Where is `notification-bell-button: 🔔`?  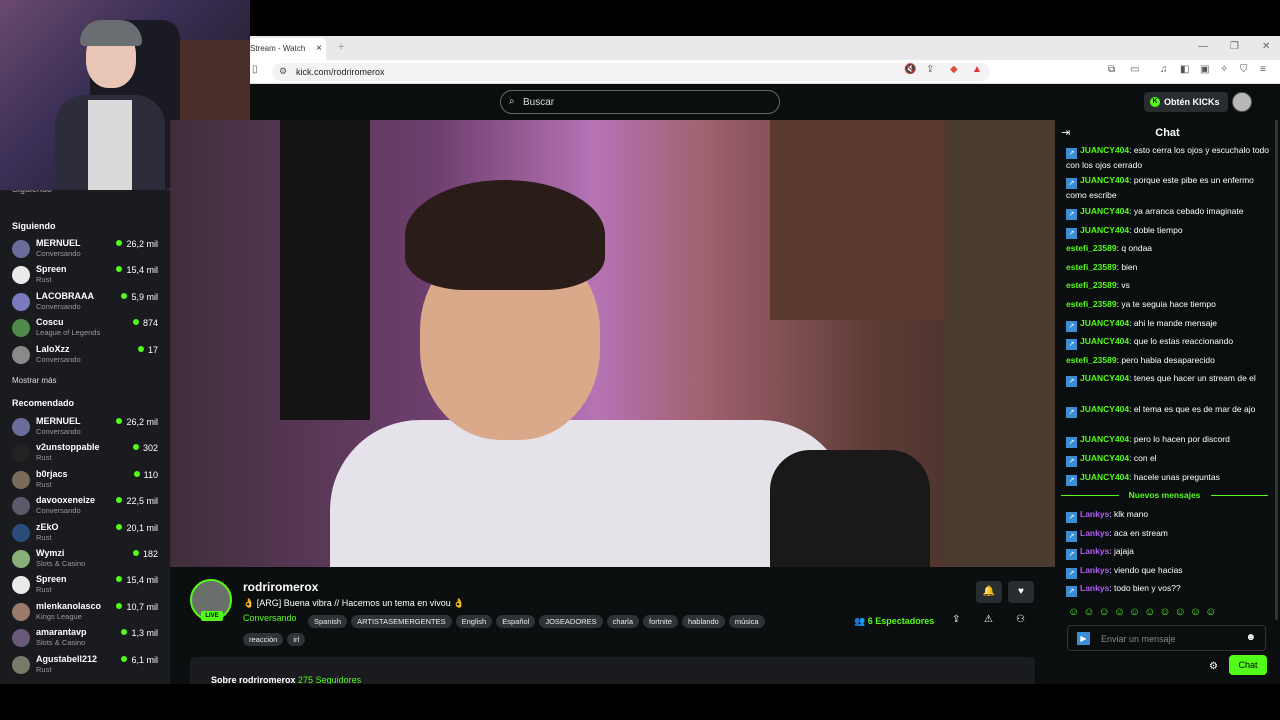
notification-bell-button: 🔔 is located at coordinates (989, 592).